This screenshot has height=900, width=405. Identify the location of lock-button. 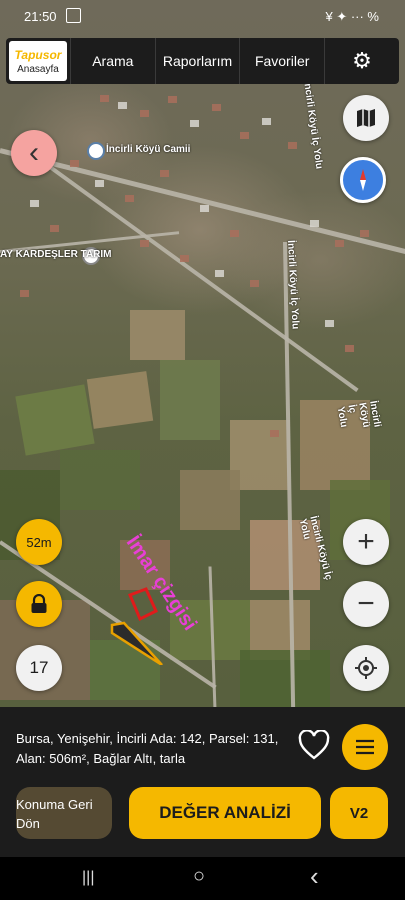
(39, 604).